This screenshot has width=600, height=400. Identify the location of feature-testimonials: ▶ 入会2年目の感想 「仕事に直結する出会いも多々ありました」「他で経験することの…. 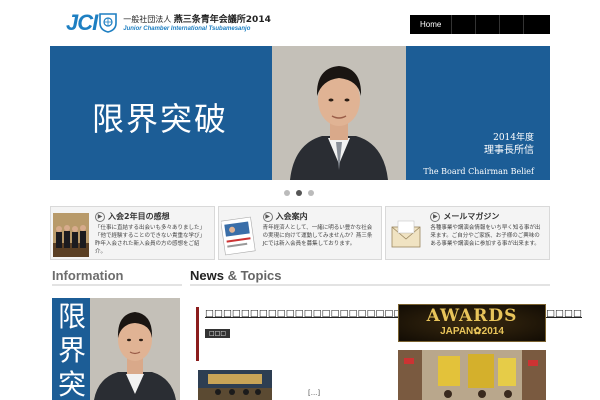
(132, 233).